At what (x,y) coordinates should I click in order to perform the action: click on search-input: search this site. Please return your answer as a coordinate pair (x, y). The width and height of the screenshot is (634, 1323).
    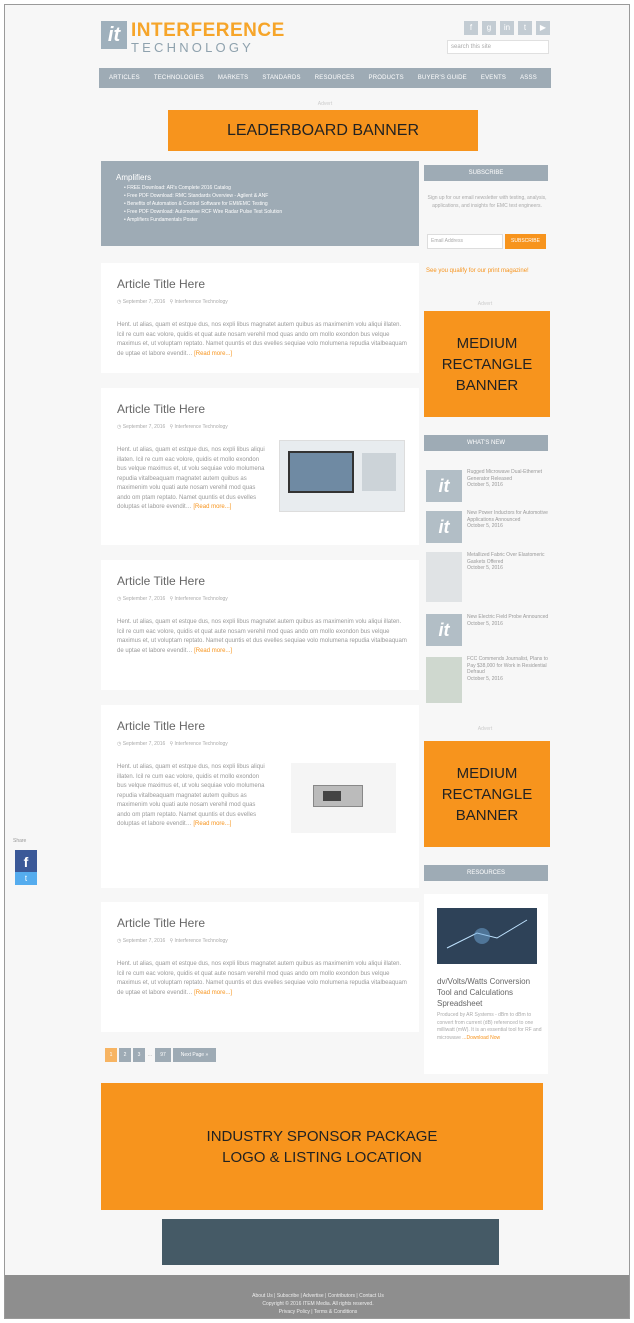
    Looking at the image, I should click on (498, 47).